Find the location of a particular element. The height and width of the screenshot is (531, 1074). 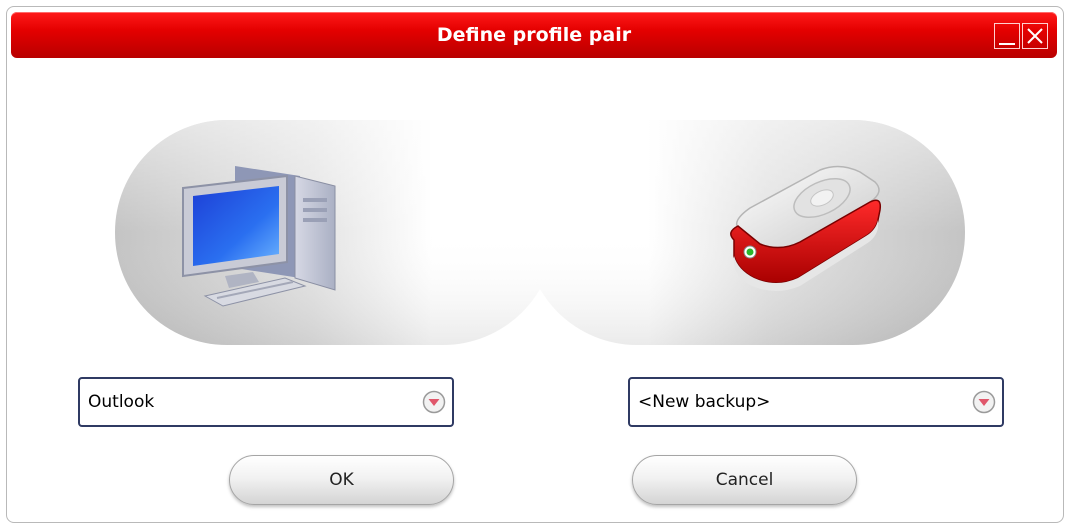

dialog-title: Define profile pair is located at coordinates (534, 35).